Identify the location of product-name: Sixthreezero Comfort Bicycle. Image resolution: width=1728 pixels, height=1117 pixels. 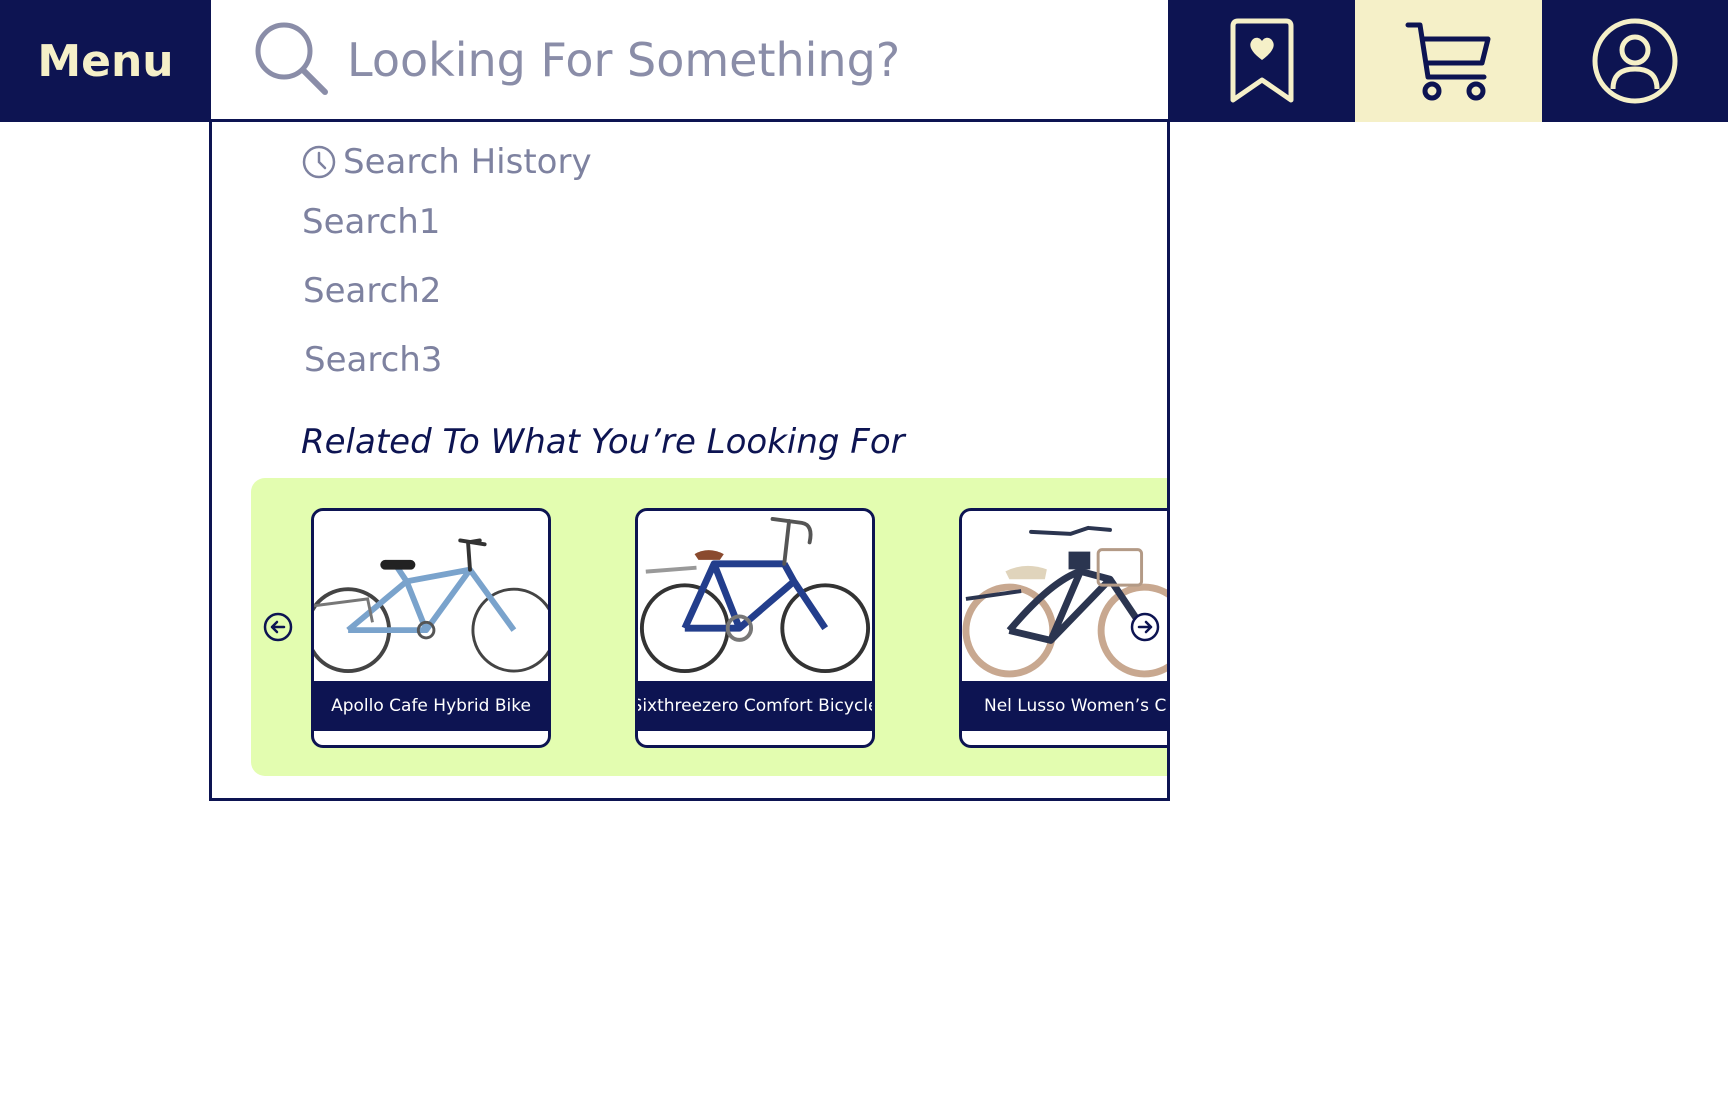
(755, 706).